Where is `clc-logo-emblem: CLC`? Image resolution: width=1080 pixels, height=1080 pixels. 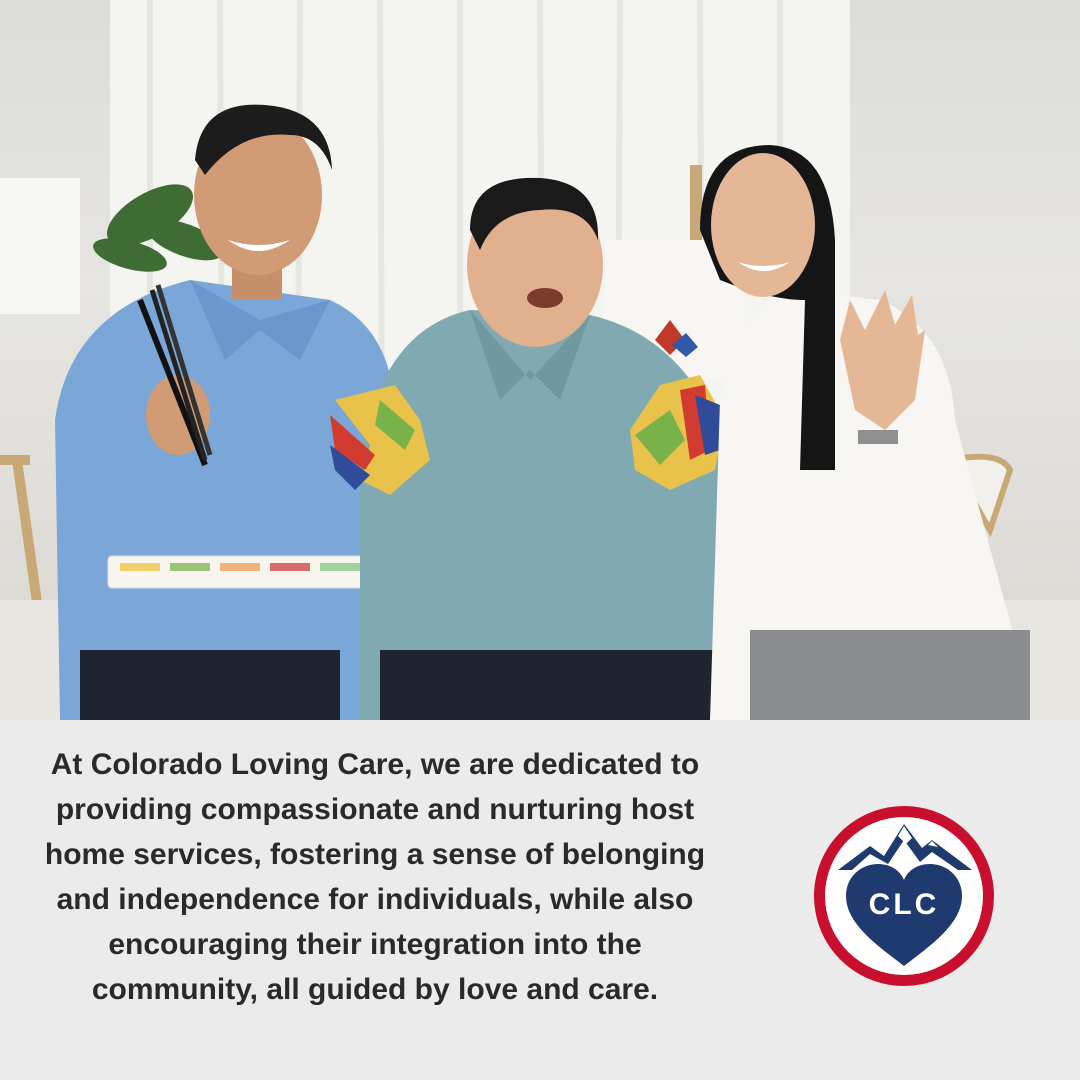
clc-logo-emblem: CLC is located at coordinates (904, 896).